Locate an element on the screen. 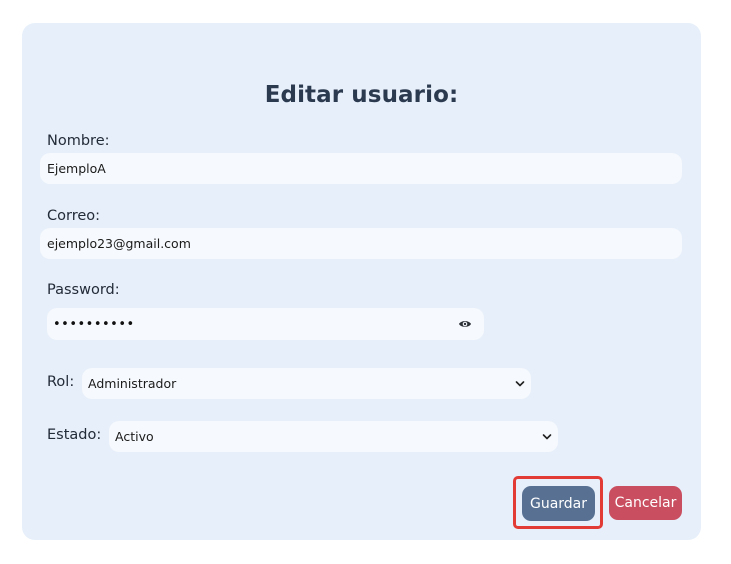  name-field: EjemploA is located at coordinates (361, 168).